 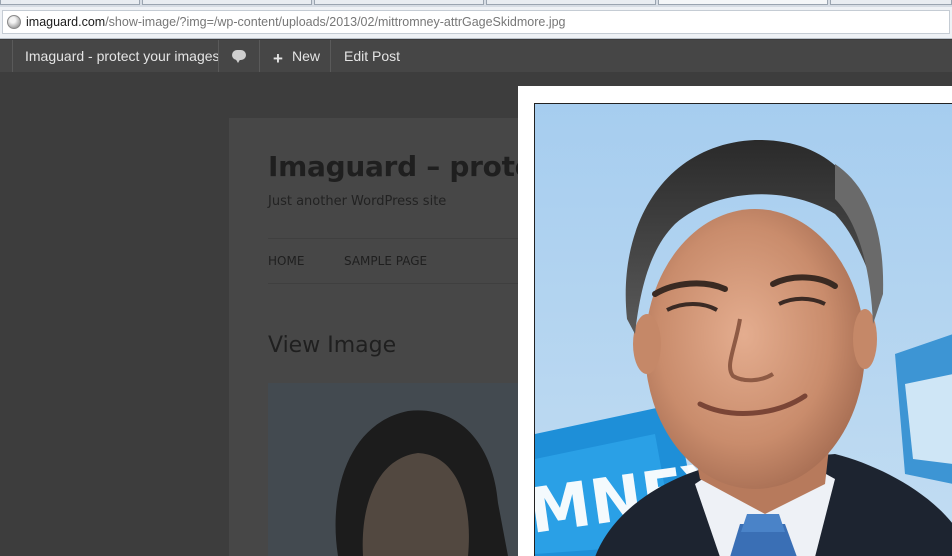 What do you see at coordinates (239, 56) in the screenshot?
I see `comment-icon` at bounding box center [239, 56].